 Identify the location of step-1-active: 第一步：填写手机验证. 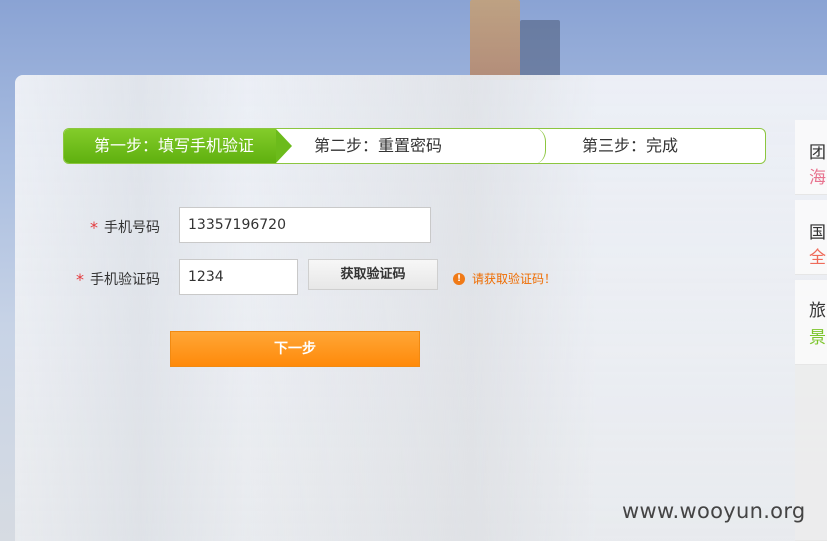
(170, 146).